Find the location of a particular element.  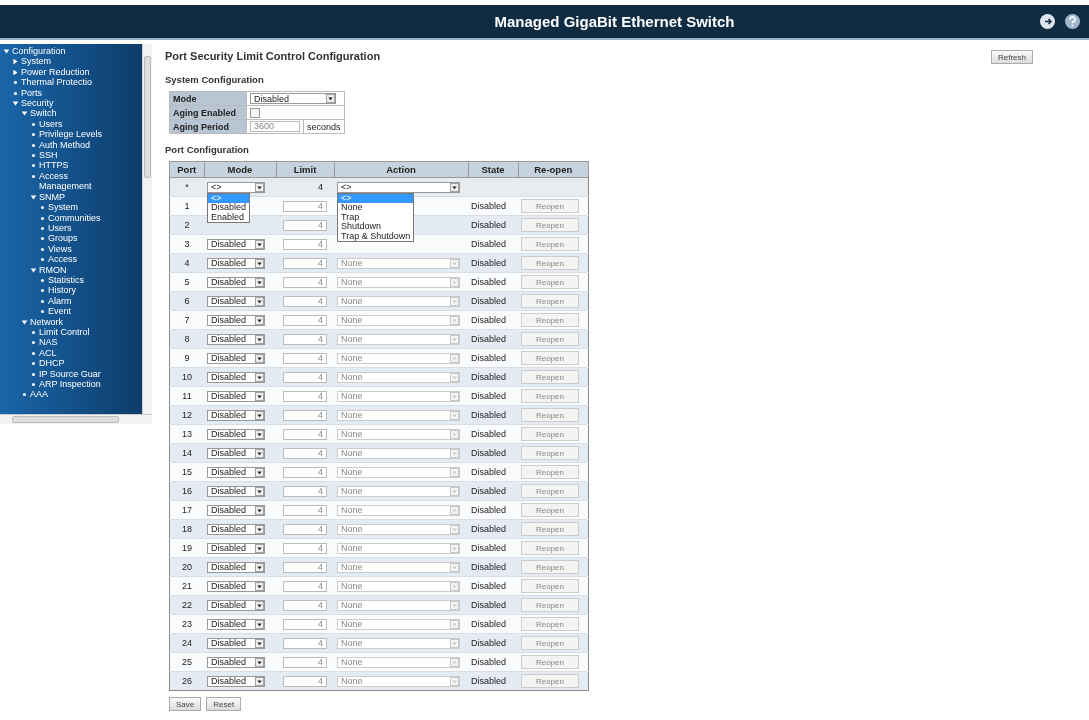

dropdown-option: Trap is located at coordinates (376, 217).